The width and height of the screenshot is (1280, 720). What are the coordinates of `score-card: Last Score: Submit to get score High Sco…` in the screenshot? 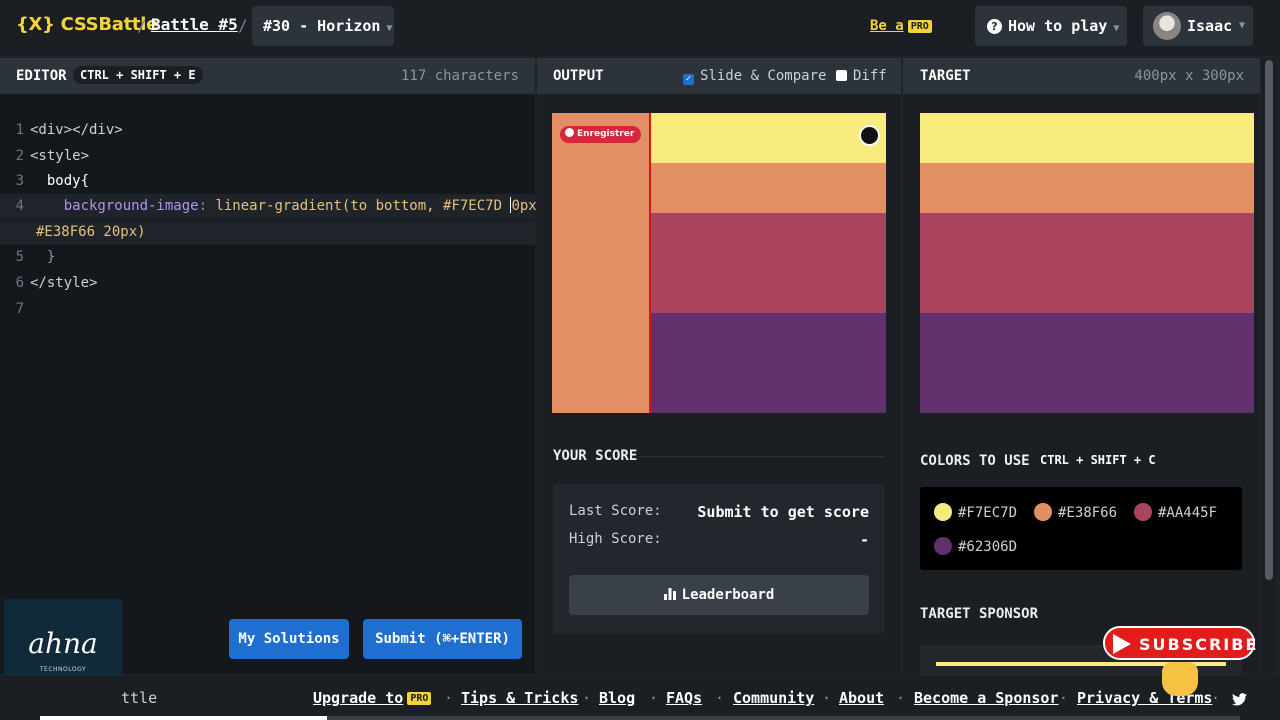 It's located at (719, 559).